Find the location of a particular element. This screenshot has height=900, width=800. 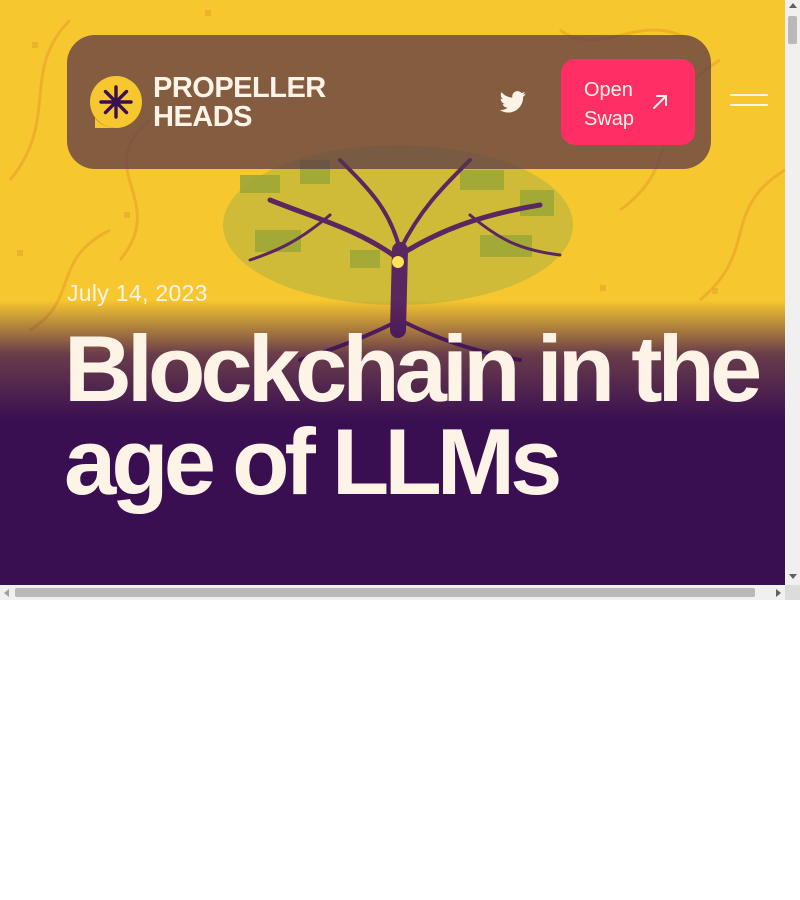

scroll-left-arrow-icon is located at coordinates (6, 593).